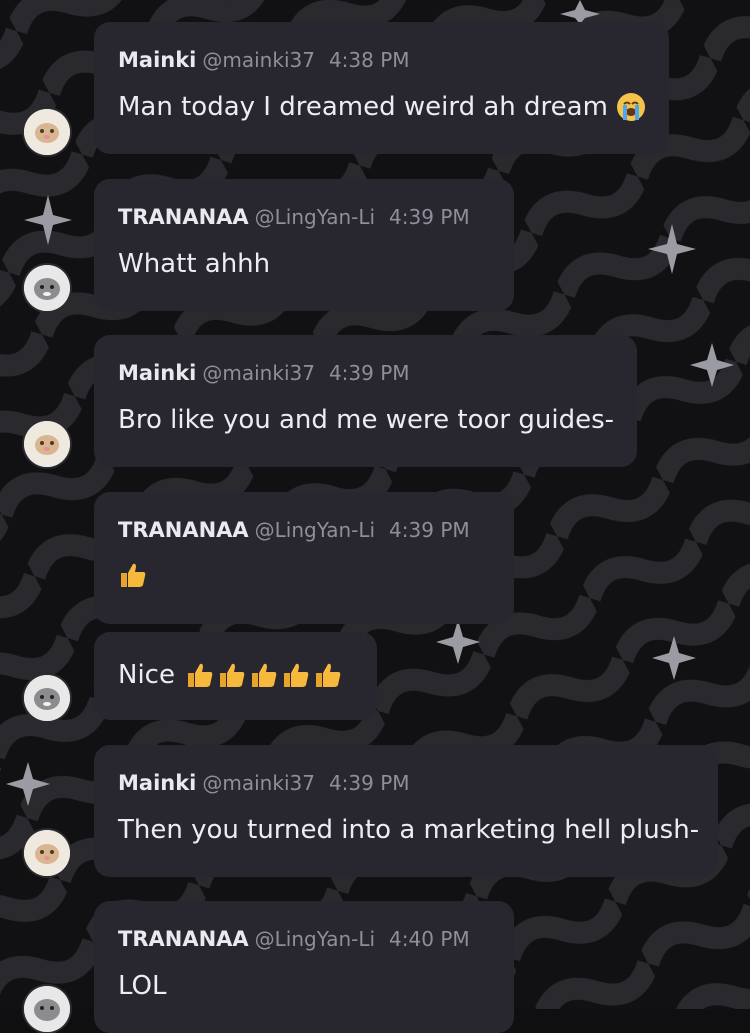 The width and height of the screenshot is (750, 1033). Describe the element at coordinates (194, 264) in the screenshot. I see `message-text: Whatt ahhh` at that location.